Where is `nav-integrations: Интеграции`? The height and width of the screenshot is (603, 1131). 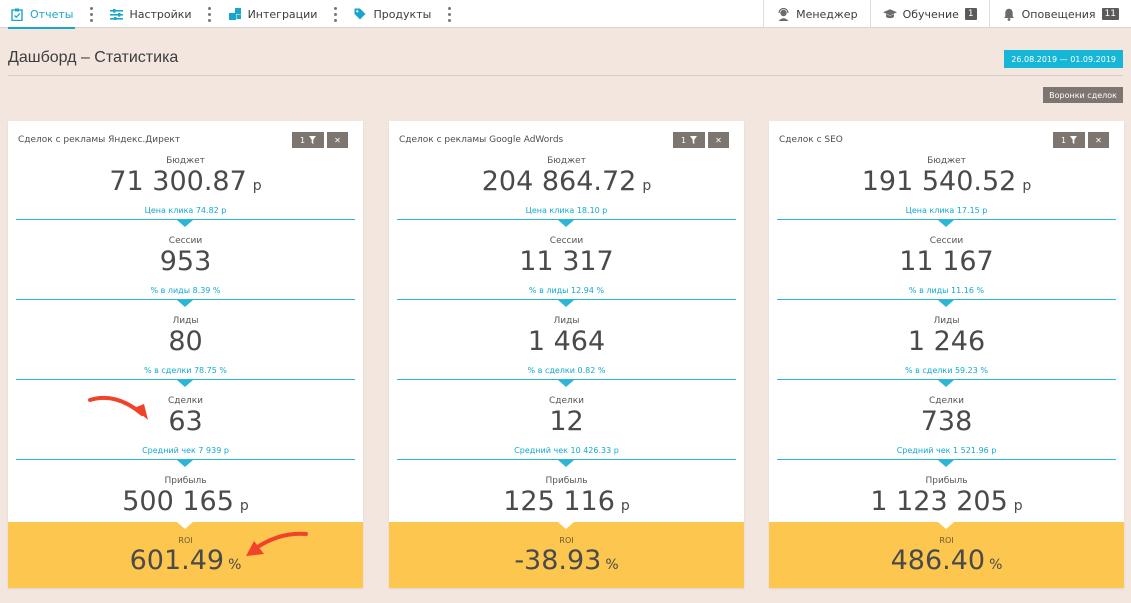
nav-integrations: Интеграции is located at coordinates (273, 14).